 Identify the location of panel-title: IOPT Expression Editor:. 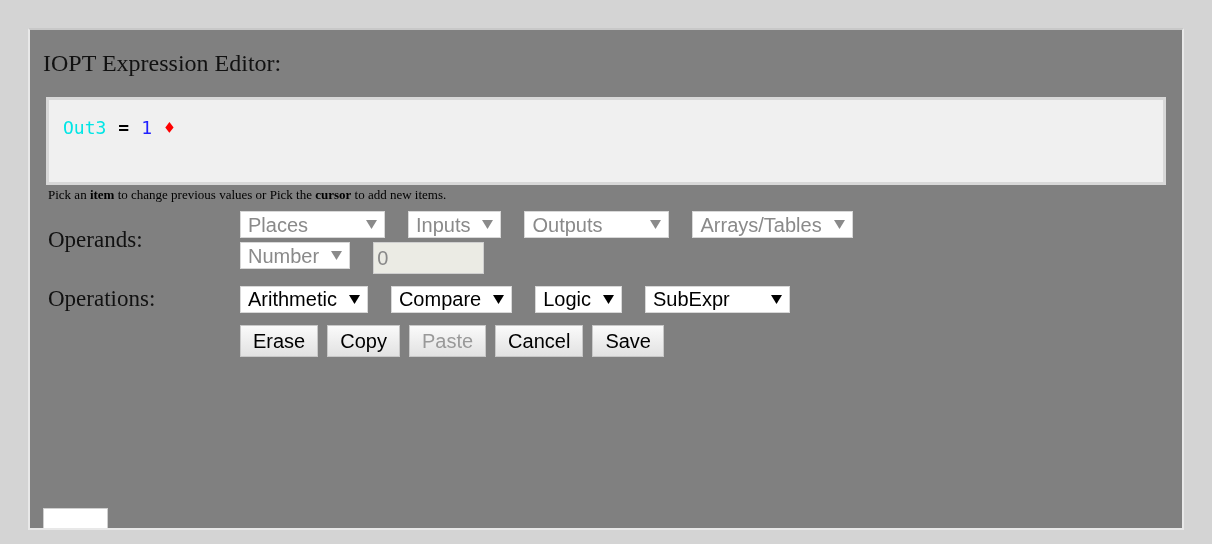
(162, 63).